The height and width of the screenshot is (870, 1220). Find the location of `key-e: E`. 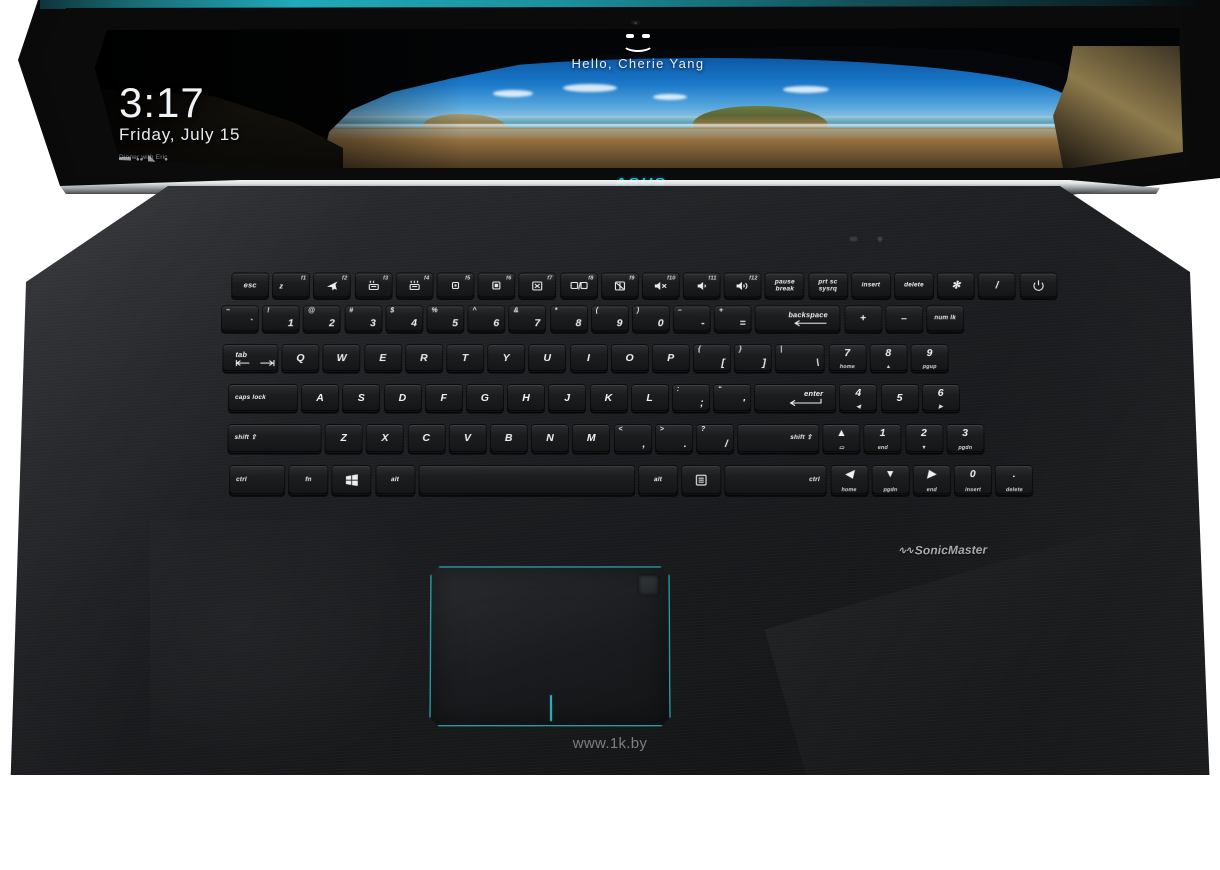

key-e: E is located at coordinates (382, 358).